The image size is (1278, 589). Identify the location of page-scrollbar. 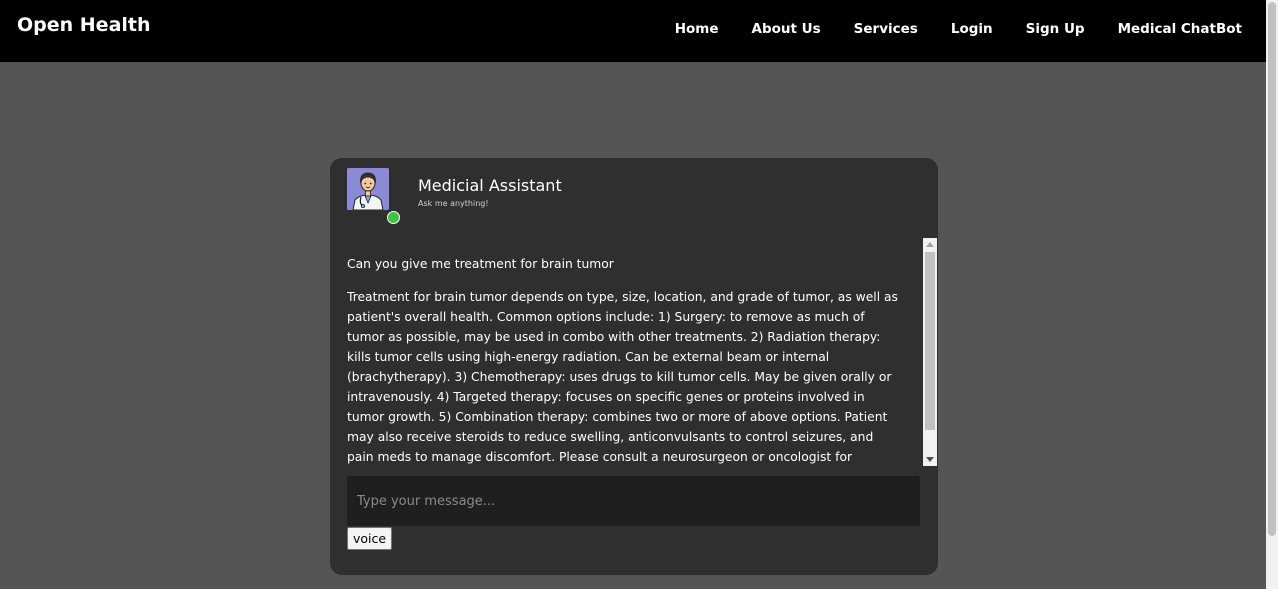
(1272, 294).